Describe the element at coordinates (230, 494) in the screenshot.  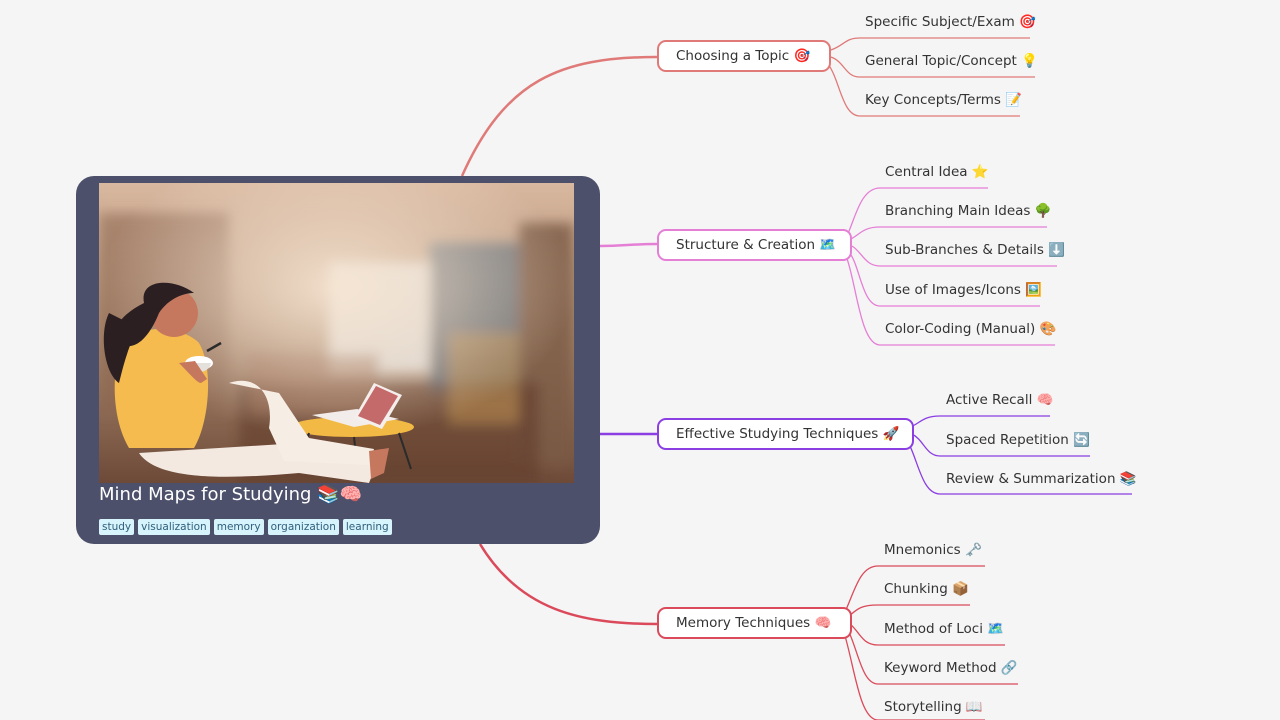
I see `central-topic-title: Mind Maps for Studying 📚🧠` at that location.